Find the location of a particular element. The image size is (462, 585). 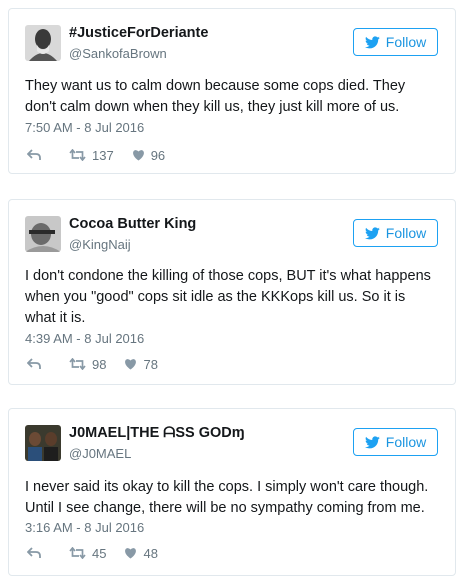

like-count: 48 is located at coordinates (150, 553).